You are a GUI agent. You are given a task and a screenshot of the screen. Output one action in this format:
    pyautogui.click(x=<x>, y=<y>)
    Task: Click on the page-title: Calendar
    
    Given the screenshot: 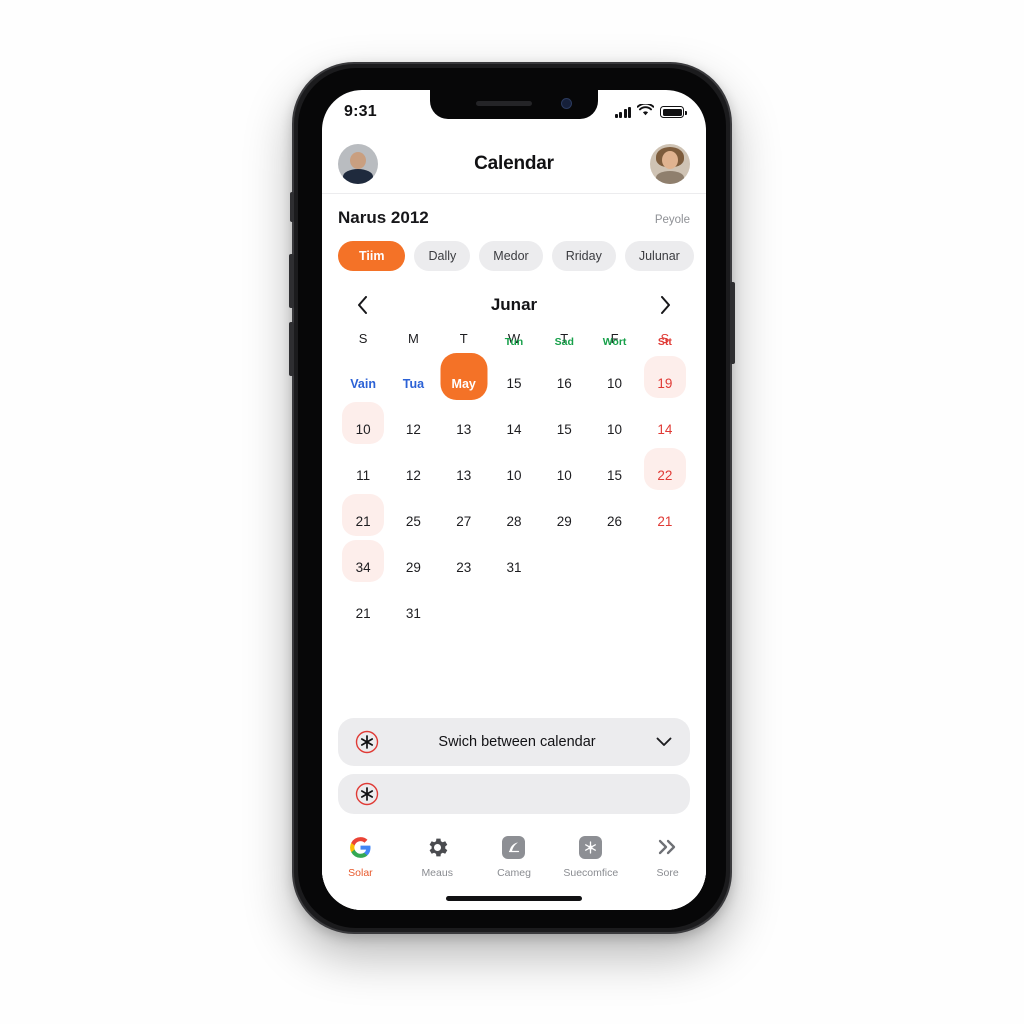 What is the action you would take?
    pyautogui.click(x=514, y=163)
    